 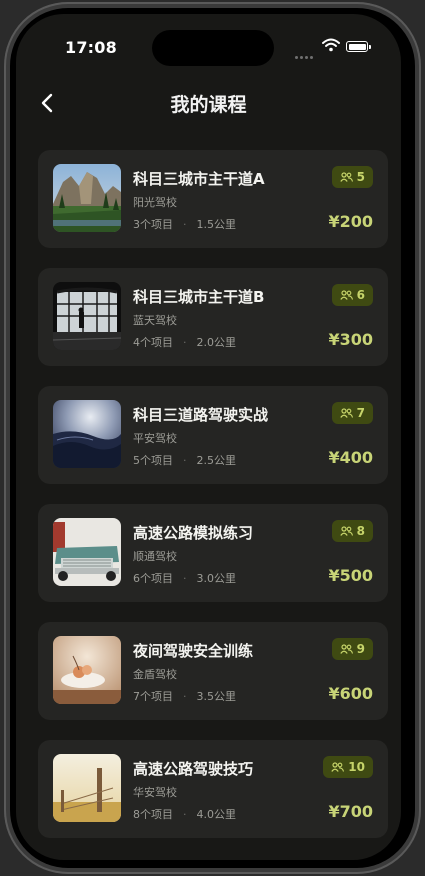 I want to click on page-title: 我的课程, so click(x=208, y=105).